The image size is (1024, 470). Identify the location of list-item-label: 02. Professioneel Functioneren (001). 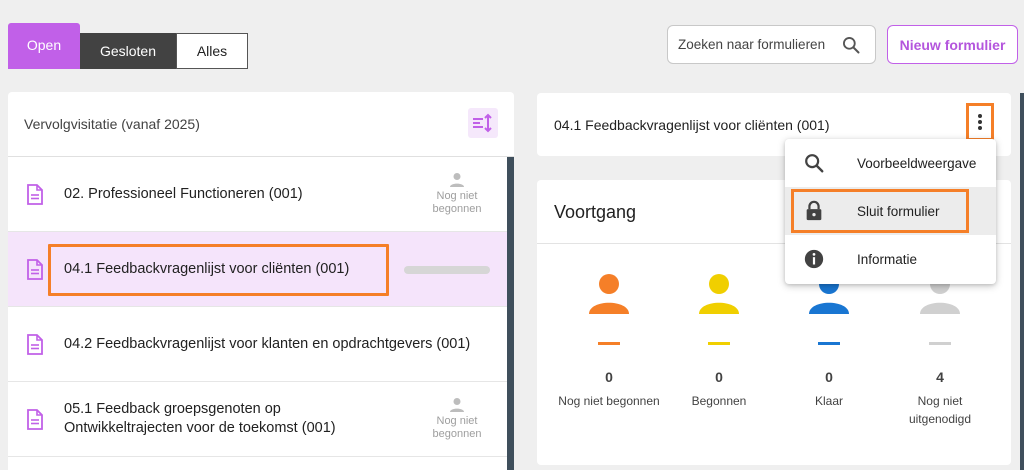
(183, 193).